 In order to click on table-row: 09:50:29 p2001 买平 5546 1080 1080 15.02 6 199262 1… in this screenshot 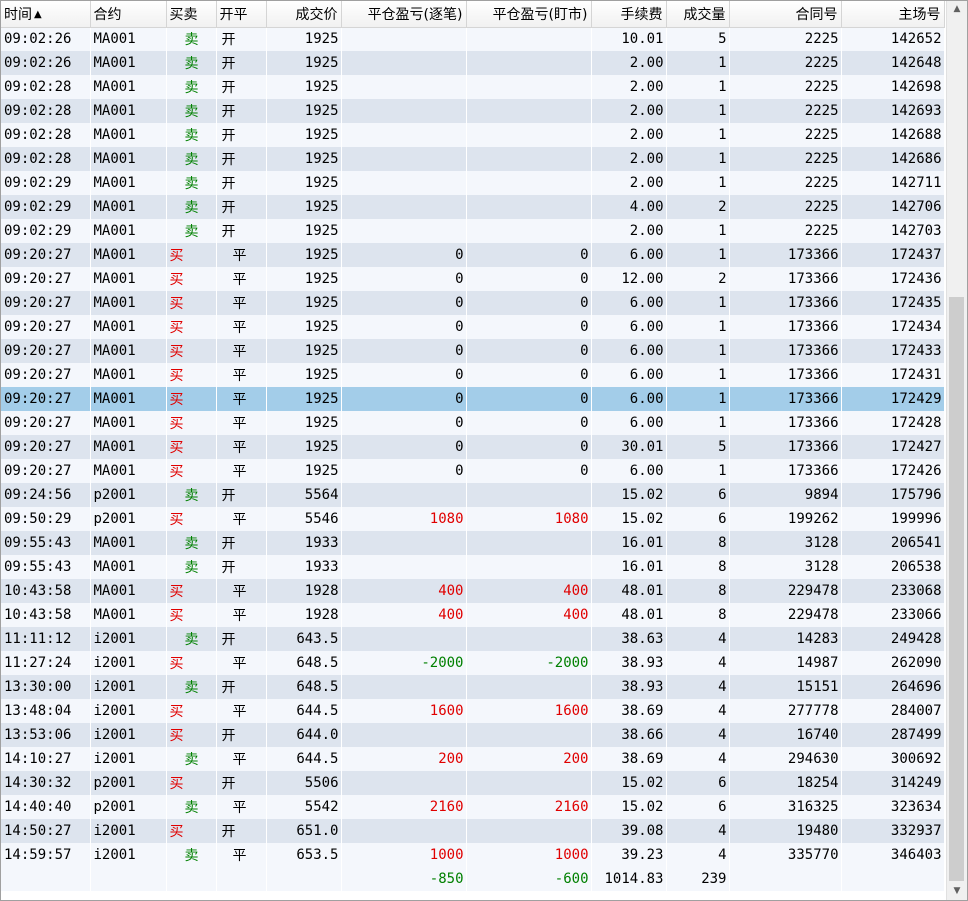, I will do `click(473, 519)`.